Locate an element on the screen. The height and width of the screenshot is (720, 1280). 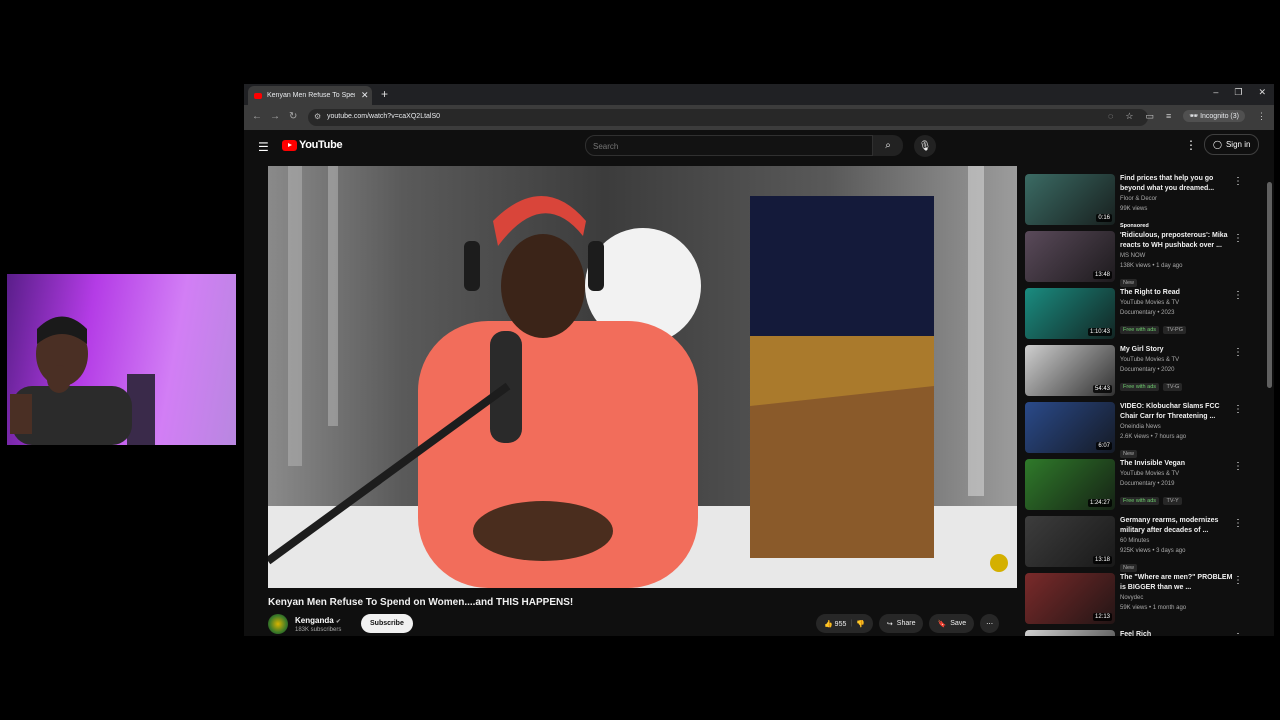
related-video-channel: Oneindia News is located at coordinates (1177, 427).